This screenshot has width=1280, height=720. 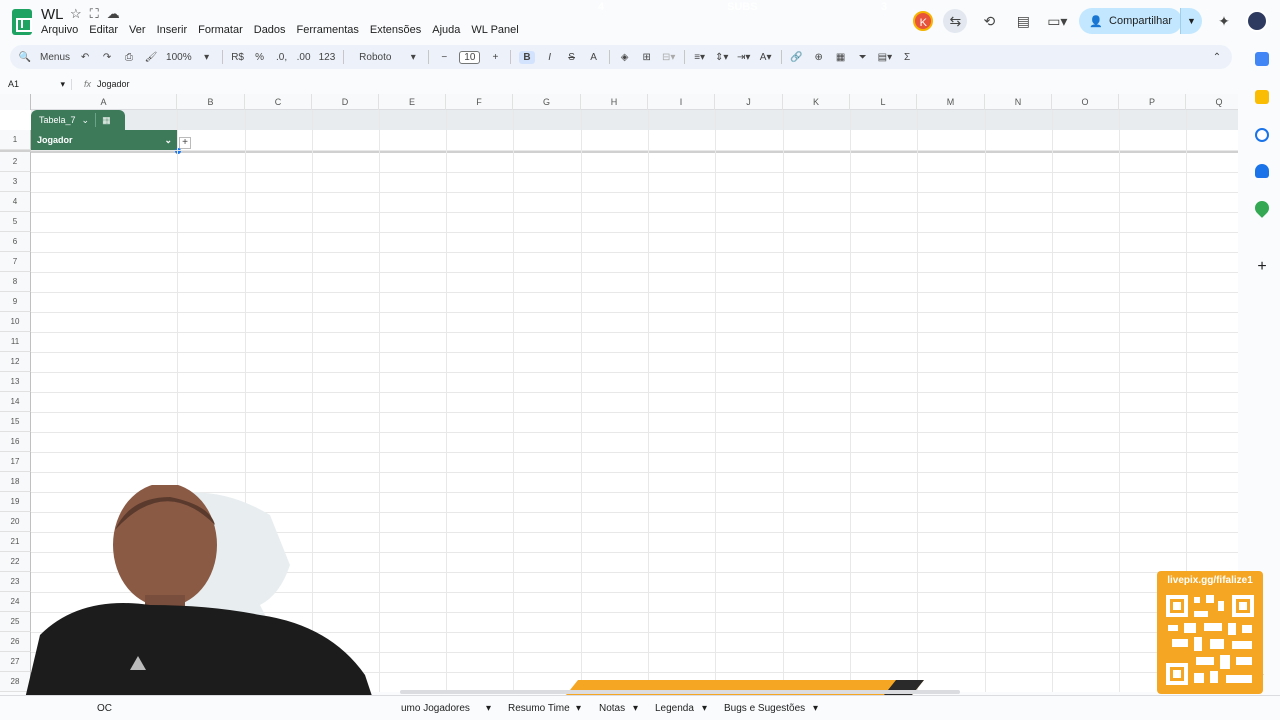 What do you see at coordinates (168, 140) in the screenshot?
I see `column-menu-chevron-icon: ⌄` at bounding box center [168, 140].